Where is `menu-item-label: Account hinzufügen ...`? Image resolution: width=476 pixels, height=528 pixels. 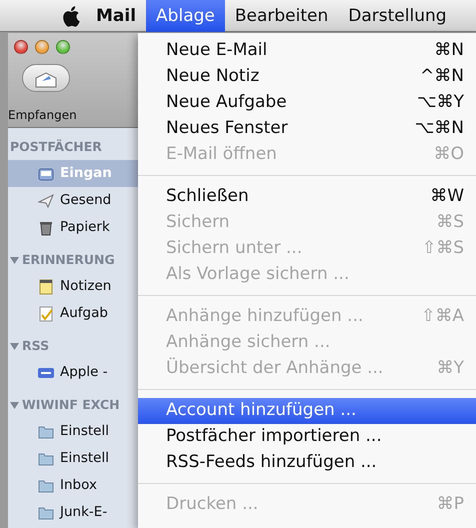 menu-item-label: Account hinzufügen ... is located at coordinates (261, 410).